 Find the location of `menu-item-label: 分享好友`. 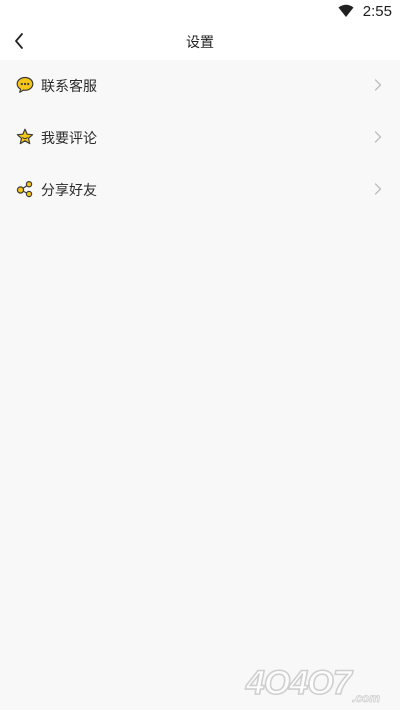

menu-item-label: 分享好友 is located at coordinates (69, 191).